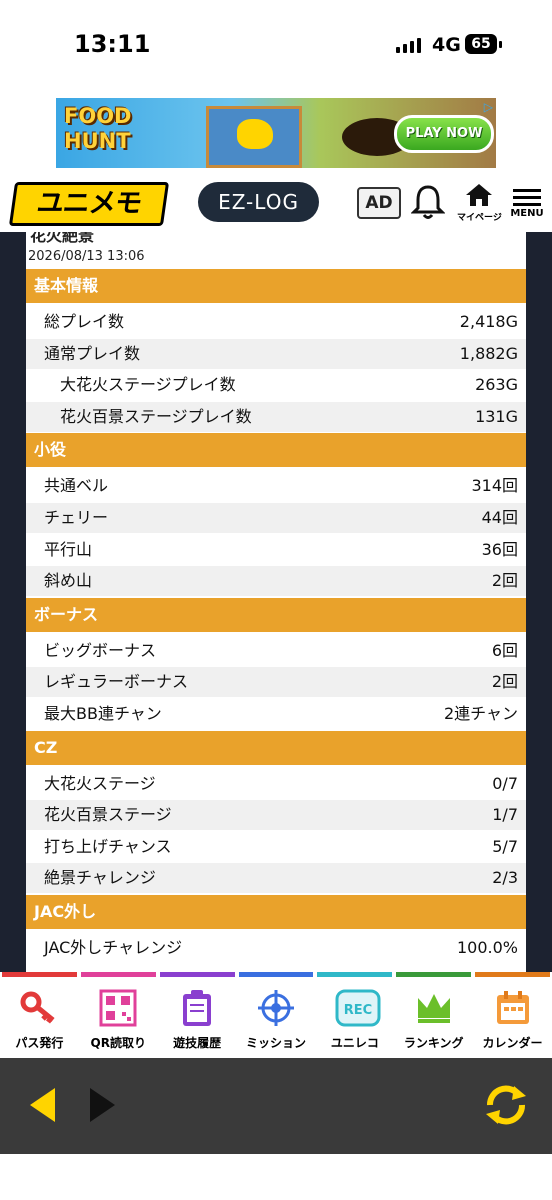 This screenshot has width=552, height=1200. Describe the element at coordinates (276, 353) in the screenshot. I see `stat-row: 通常プレイ数 1,882G` at that location.